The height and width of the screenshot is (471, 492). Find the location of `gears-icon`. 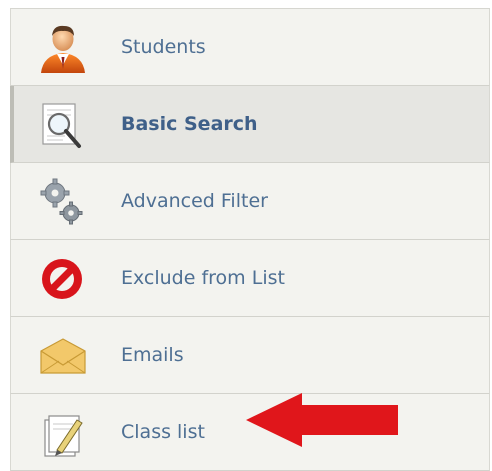

gears-icon is located at coordinates (61, 201).